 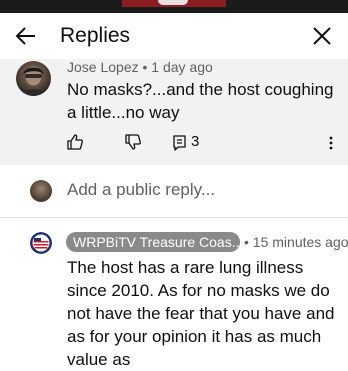 I want to click on thumbs-down-icon, so click(x=133, y=142).